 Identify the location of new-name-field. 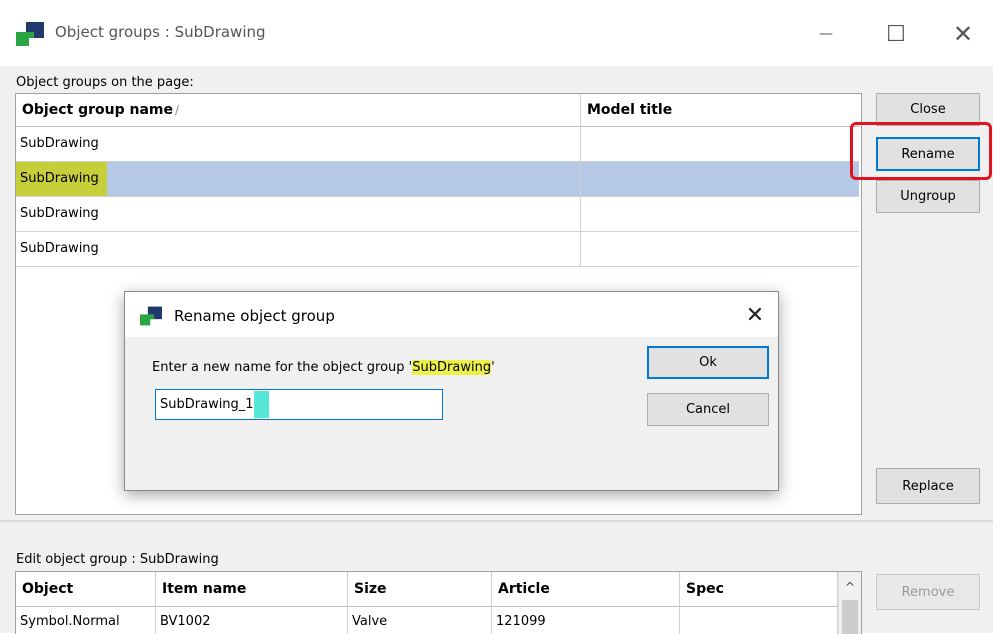
(299, 404).